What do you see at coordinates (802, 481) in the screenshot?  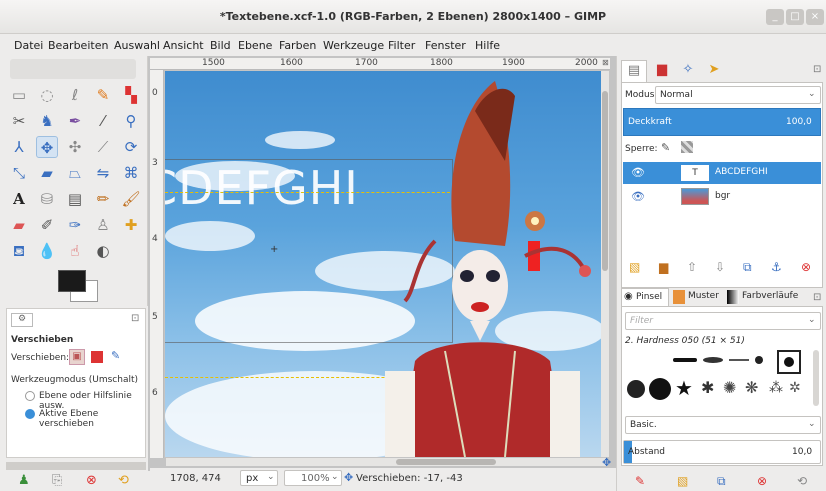 I see `refresh-brushes-icon: ⟲` at bounding box center [802, 481].